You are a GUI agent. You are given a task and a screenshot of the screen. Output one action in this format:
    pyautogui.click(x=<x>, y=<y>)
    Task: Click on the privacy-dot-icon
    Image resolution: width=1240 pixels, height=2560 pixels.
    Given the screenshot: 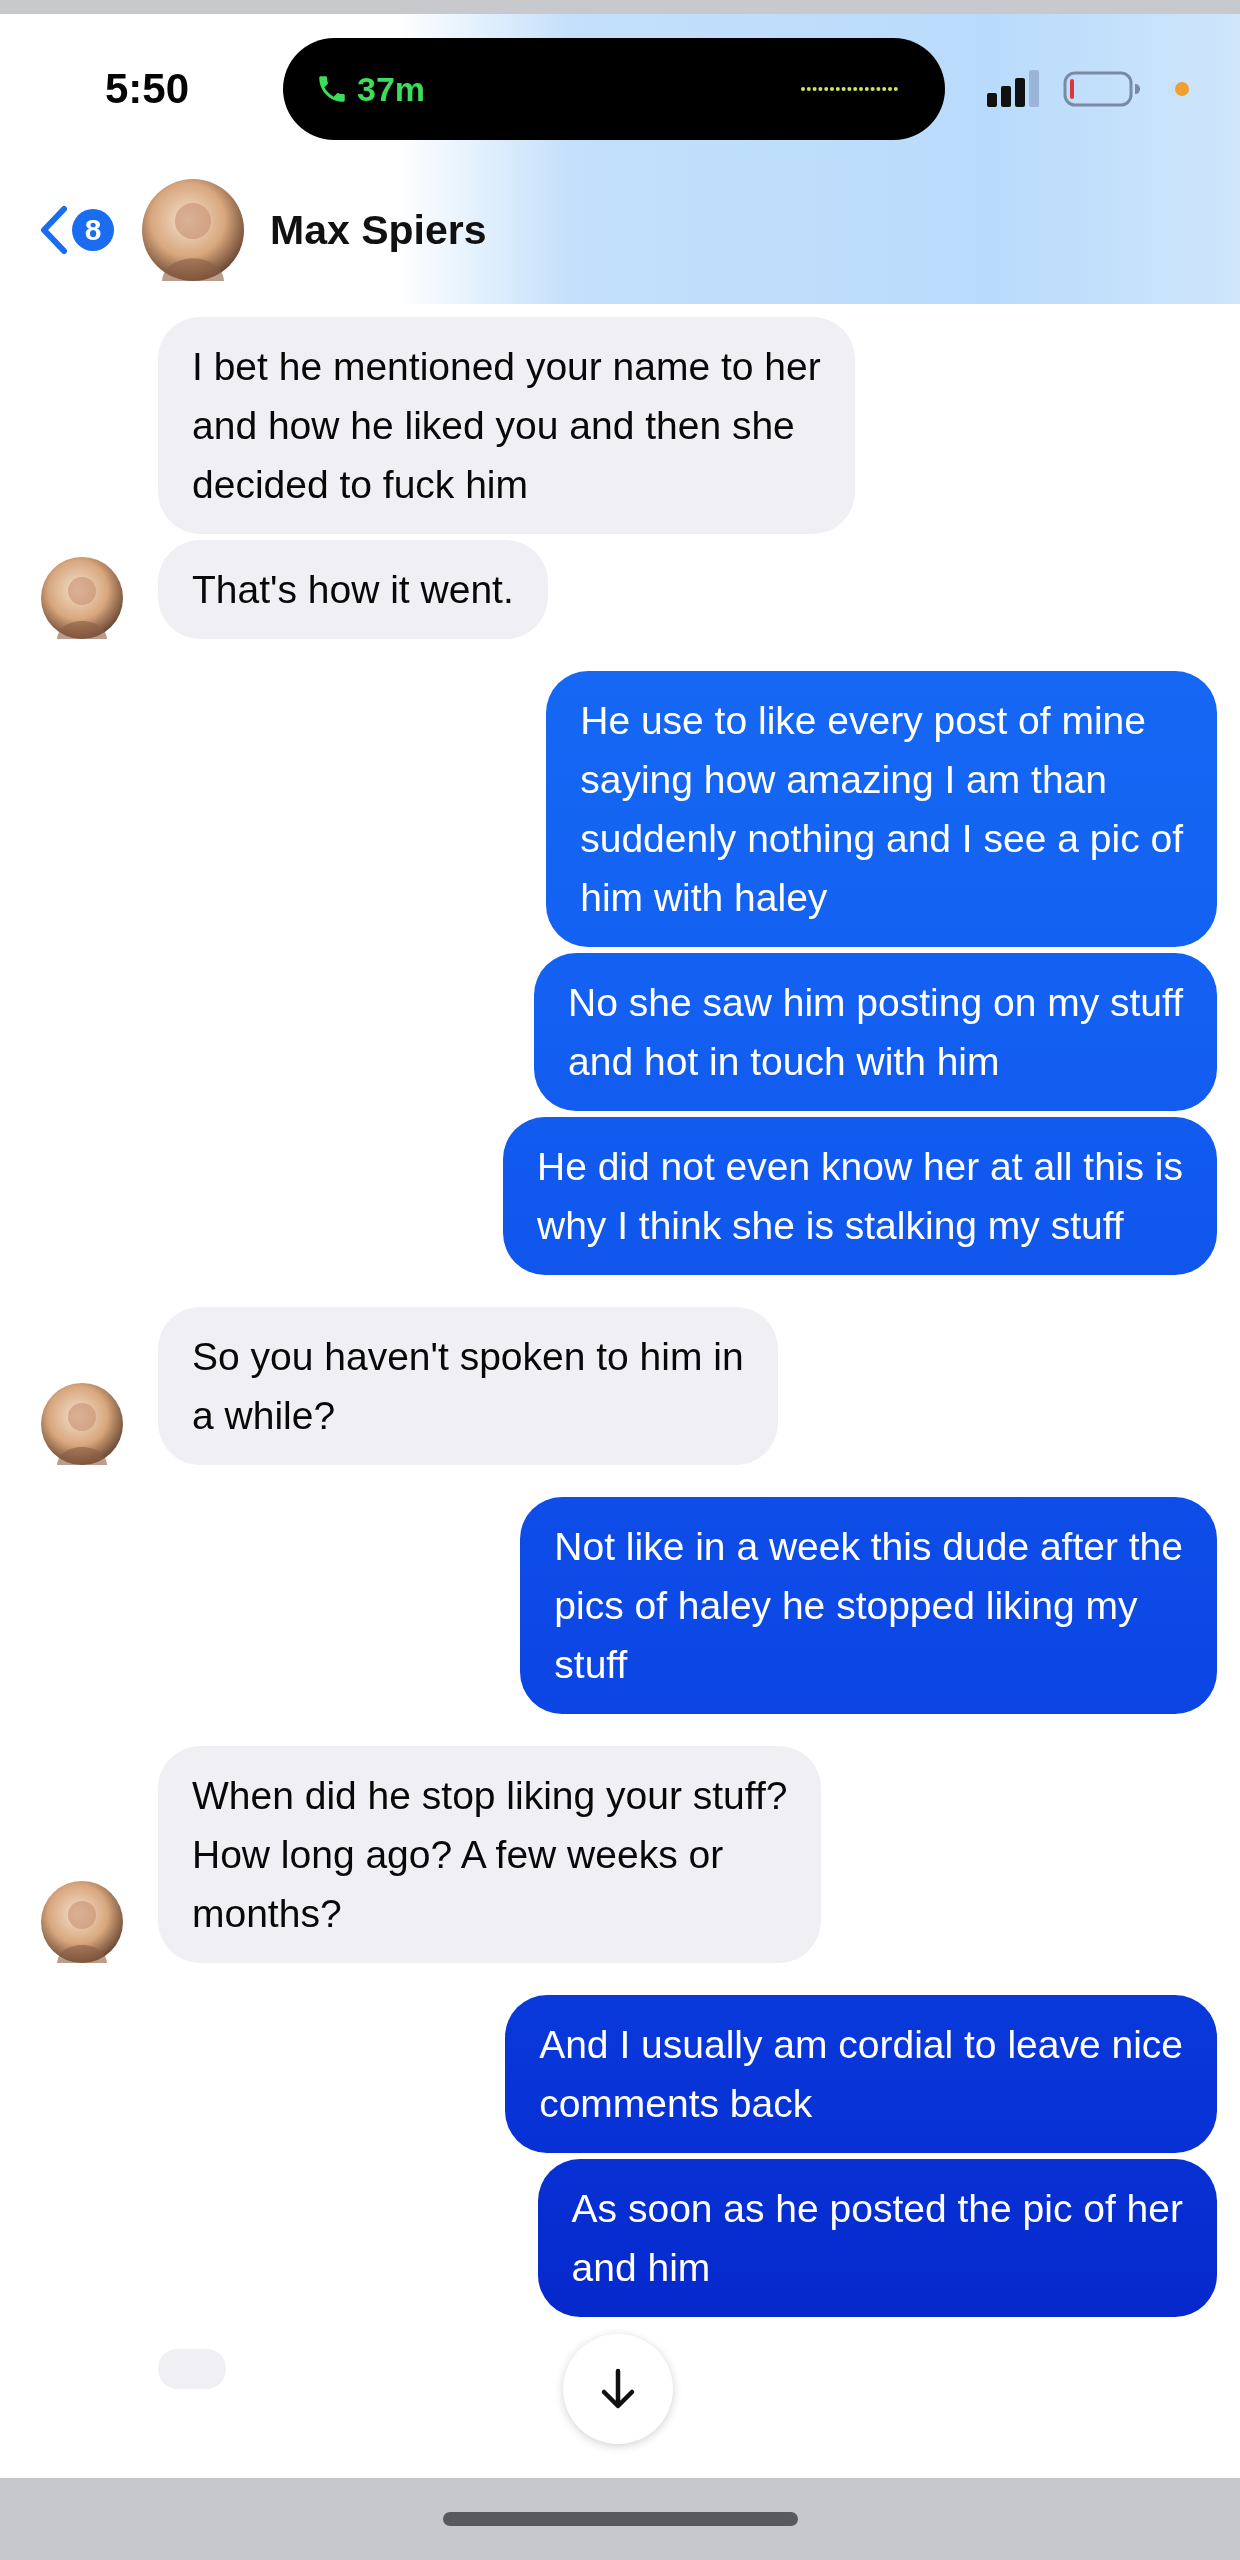 What is the action you would take?
    pyautogui.click(x=1182, y=89)
    